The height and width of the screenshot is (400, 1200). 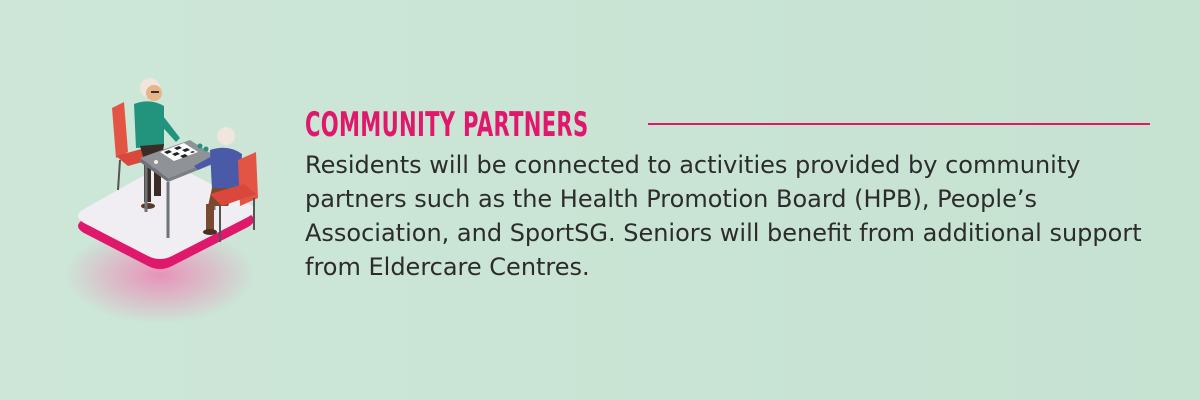 I want to click on heading-row: COMMUNITY PARTNERS, so click(x=727, y=125).